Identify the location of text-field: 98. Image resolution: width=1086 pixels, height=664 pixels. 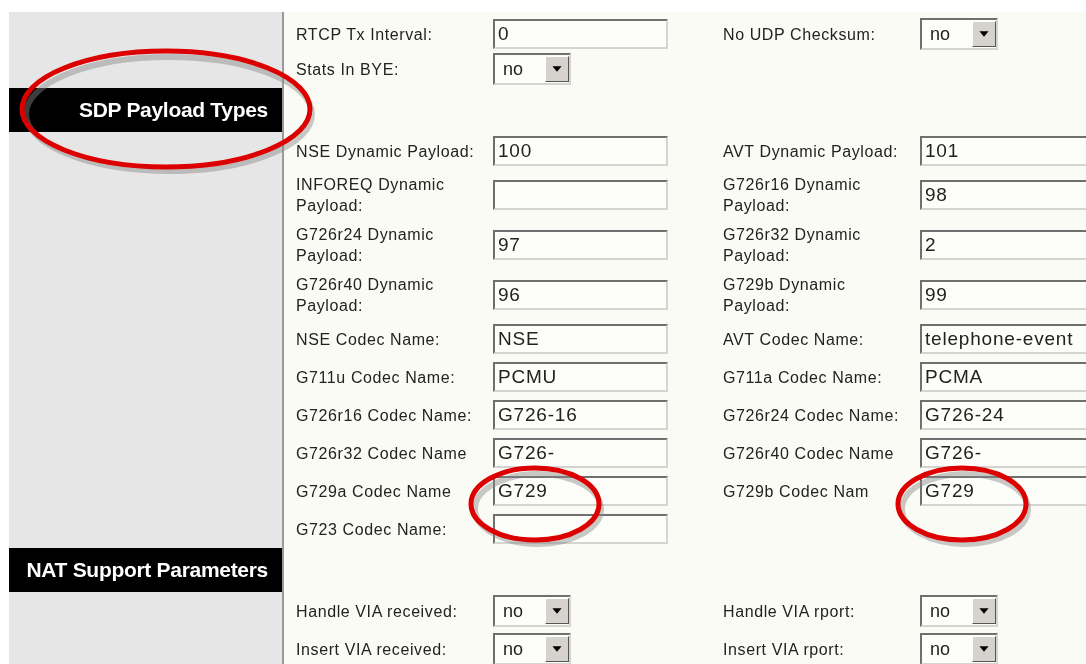
(1003, 195).